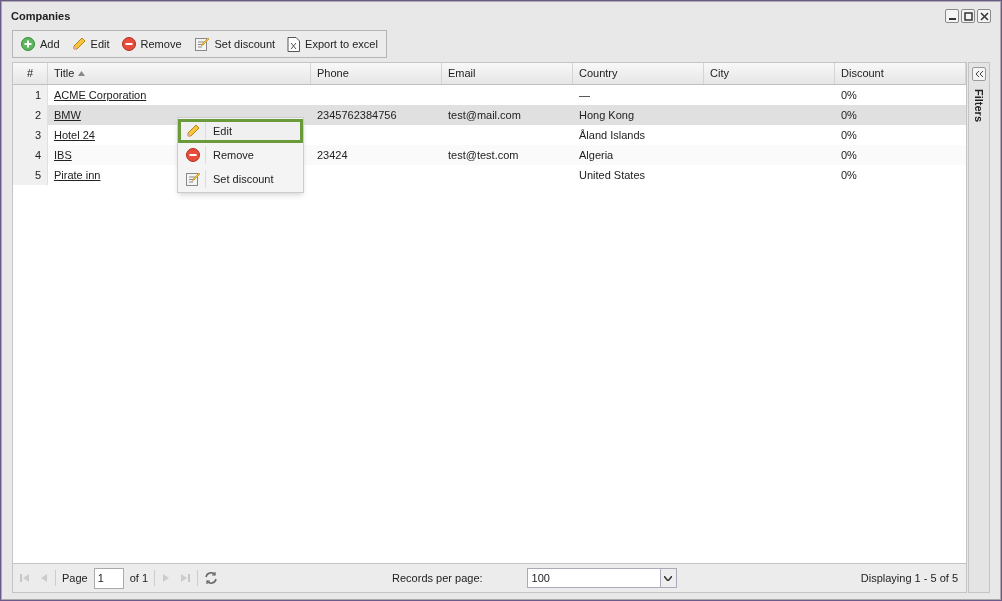 The height and width of the screenshot is (601, 1002). What do you see at coordinates (37, 115) in the screenshot?
I see `table-cell-text: 2` at bounding box center [37, 115].